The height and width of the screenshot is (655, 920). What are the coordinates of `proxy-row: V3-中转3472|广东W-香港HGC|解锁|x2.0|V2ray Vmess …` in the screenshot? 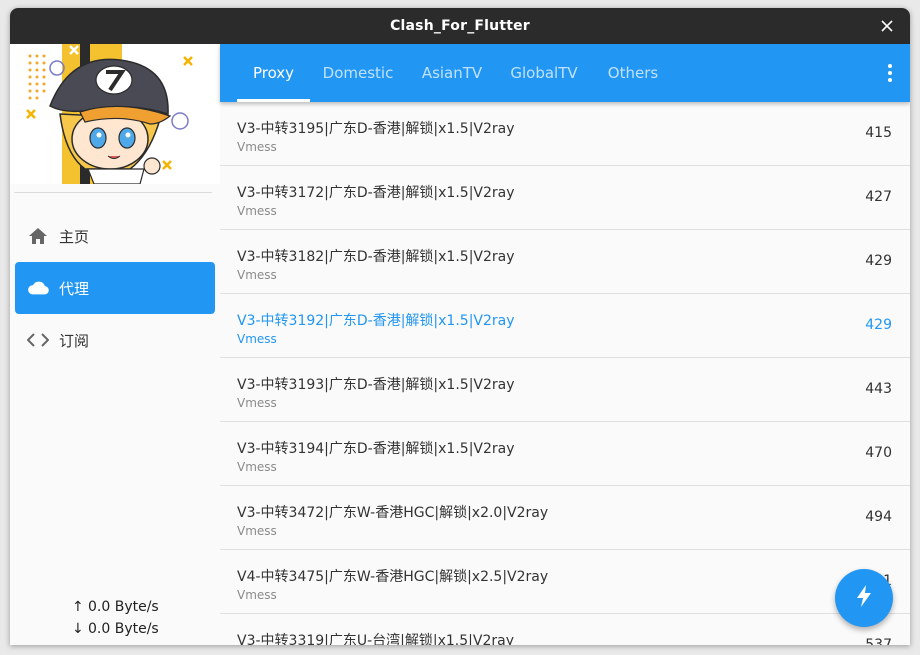 It's located at (565, 518).